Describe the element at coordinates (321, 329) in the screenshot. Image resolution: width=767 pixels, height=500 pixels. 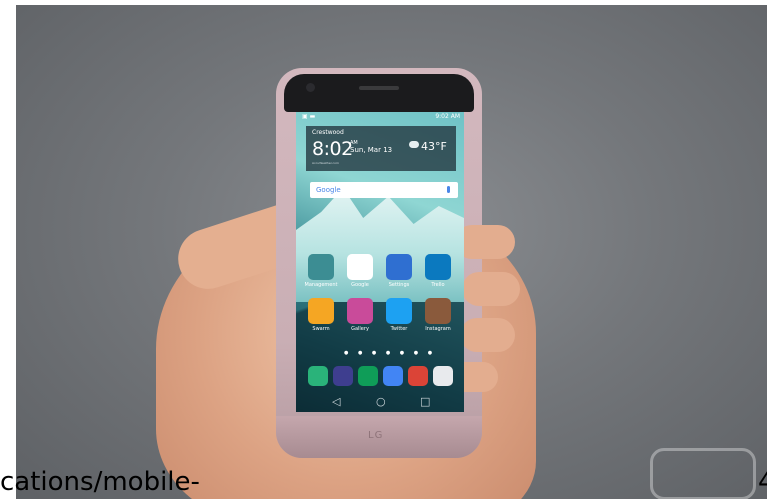
I see `app-label: Swarm` at that location.